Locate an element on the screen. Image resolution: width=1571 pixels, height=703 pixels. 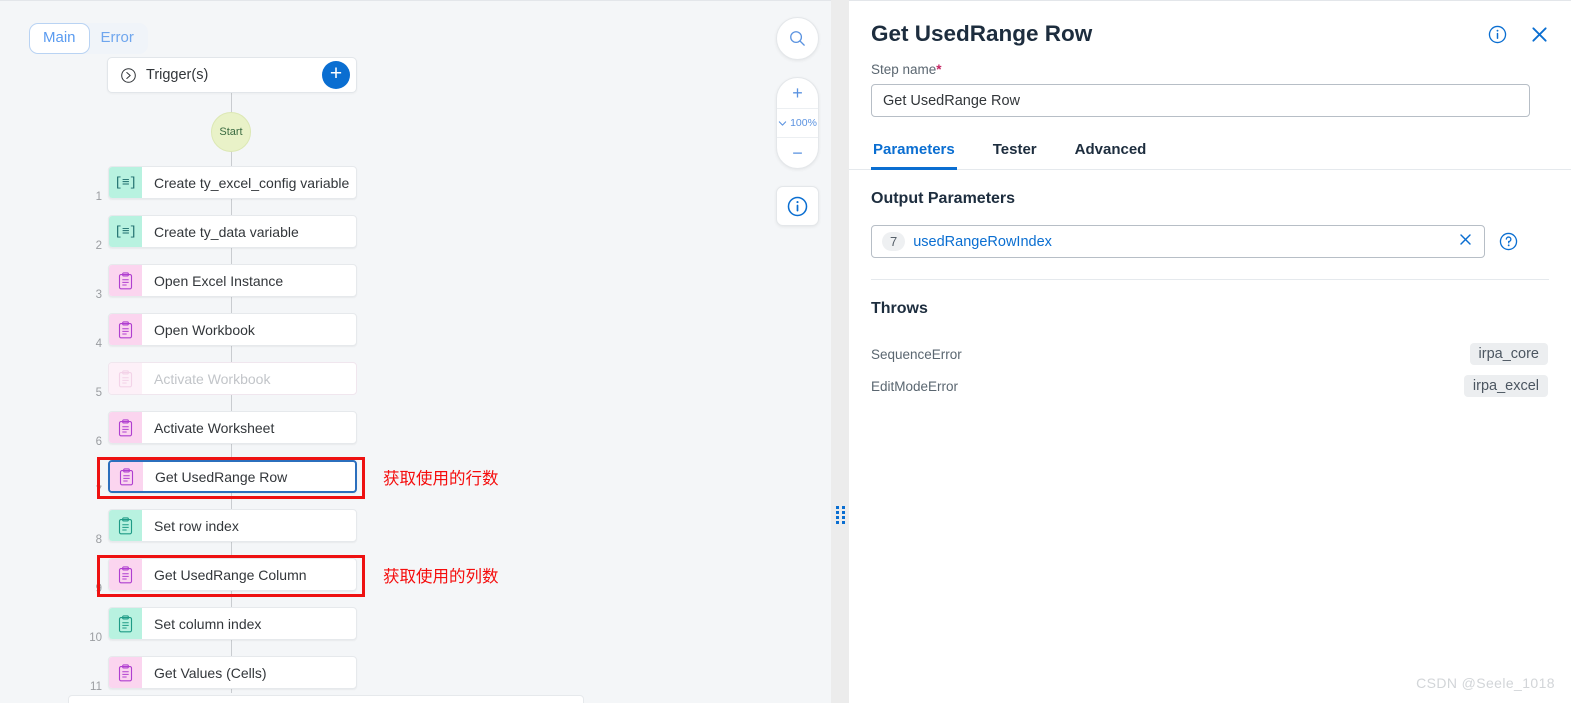
trigger-label: Trigger(s) is located at coordinates (177, 75).